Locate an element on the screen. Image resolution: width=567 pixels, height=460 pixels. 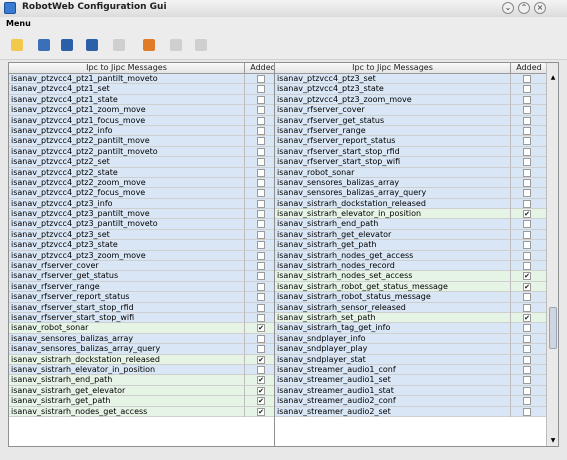
table-row: isanav_ptzvcc4_ptz2_focus_move is located at coordinates (144, 193).